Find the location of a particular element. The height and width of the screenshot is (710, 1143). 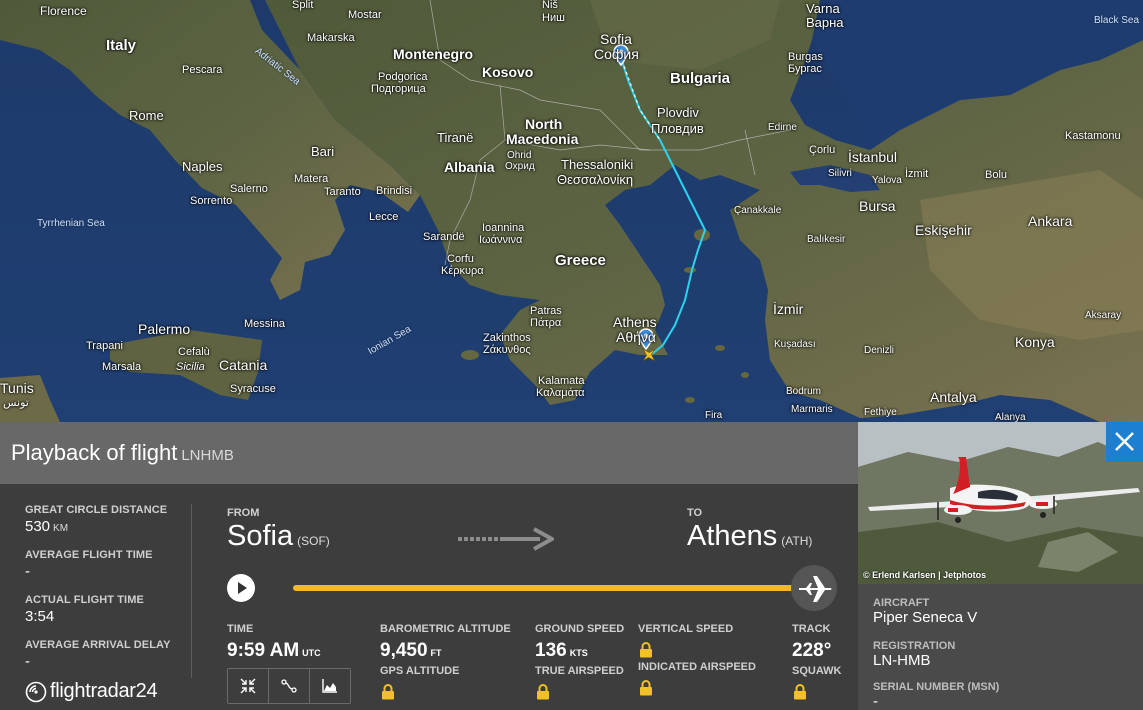

flightradar24-logo: flightradar24 is located at coordinates (91, 691).